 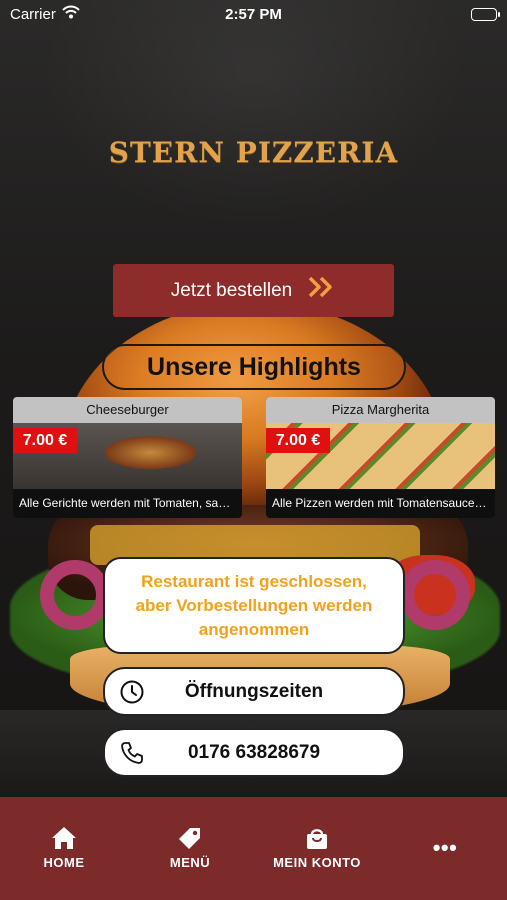 I want to click on opening-hours-button: Öffnungszeiten, so click(x=254, y=691).